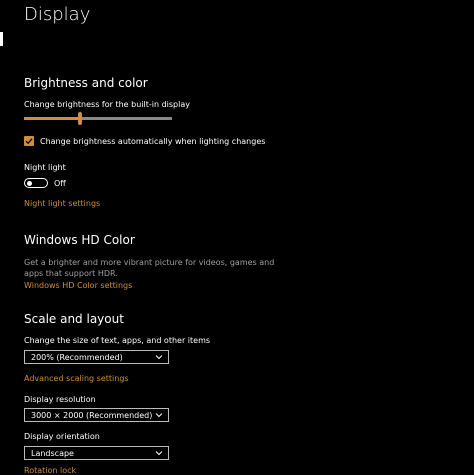 The width and height of the screenshot is (474, 475). I want to click on advanced-scaling-link: Advanced scaling settings, so click(76, 378).